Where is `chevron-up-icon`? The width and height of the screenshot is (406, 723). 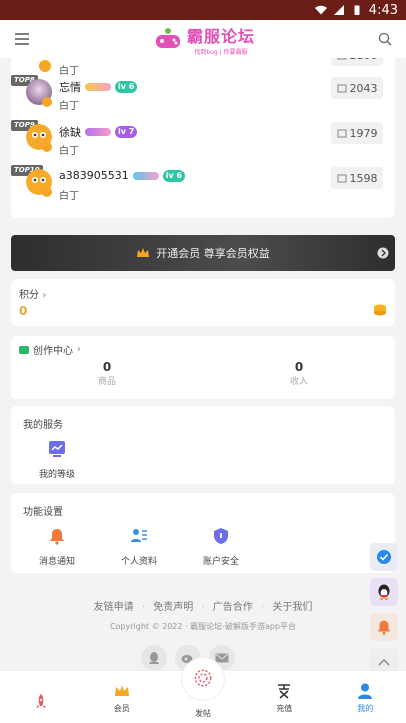 chevron-up-icon is located at coordinates (384, 662).